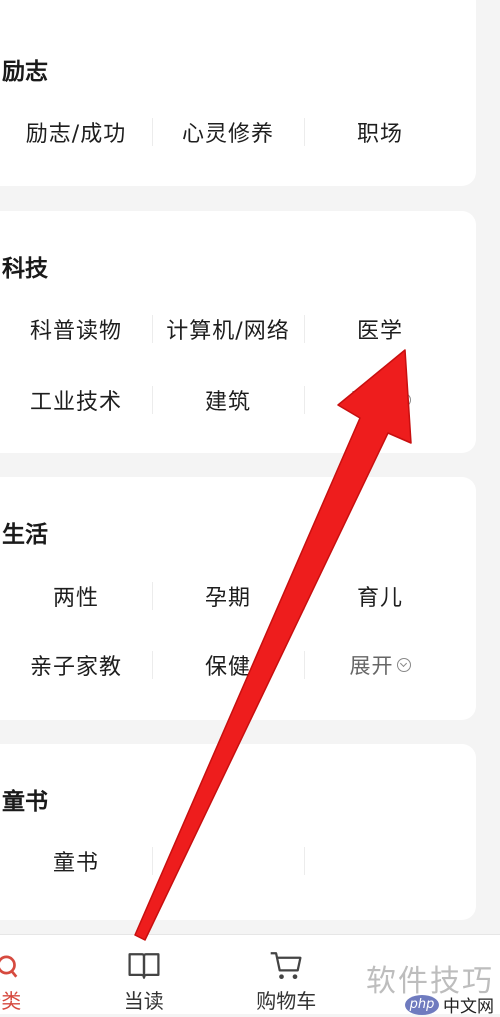  I want to click on shopping-cart-icon, so click(286, 965).